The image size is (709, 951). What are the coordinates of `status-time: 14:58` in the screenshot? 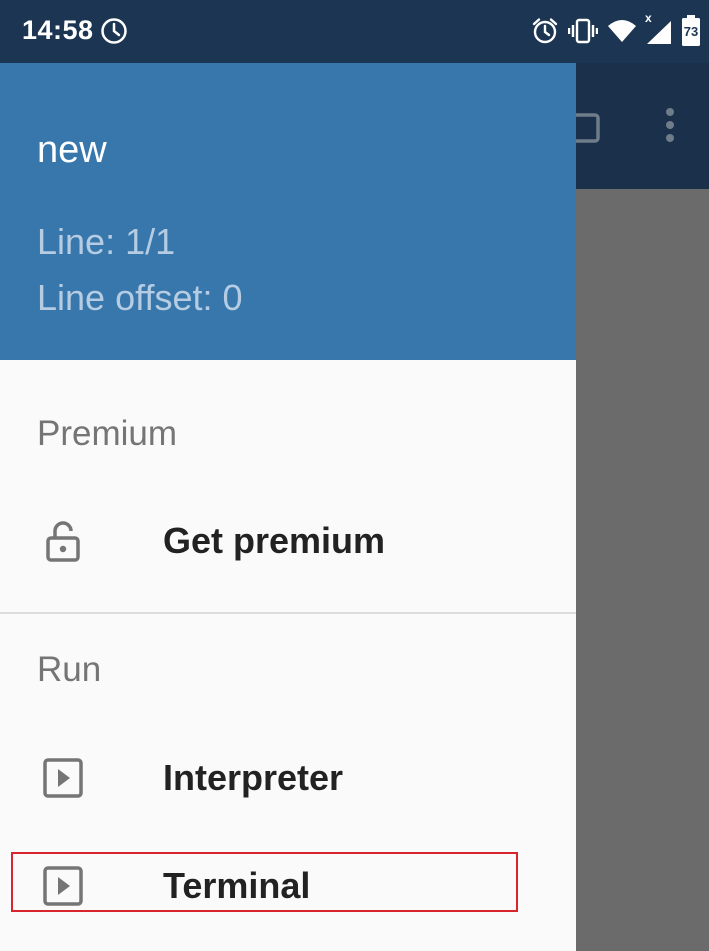 It's located at (58, 30).